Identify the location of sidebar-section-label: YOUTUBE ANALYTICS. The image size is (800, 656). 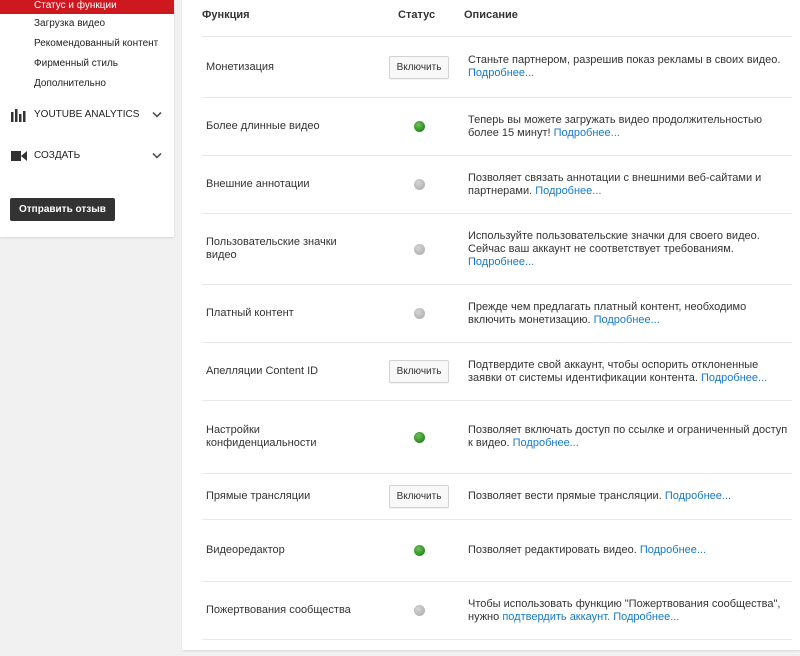
(87, 114).